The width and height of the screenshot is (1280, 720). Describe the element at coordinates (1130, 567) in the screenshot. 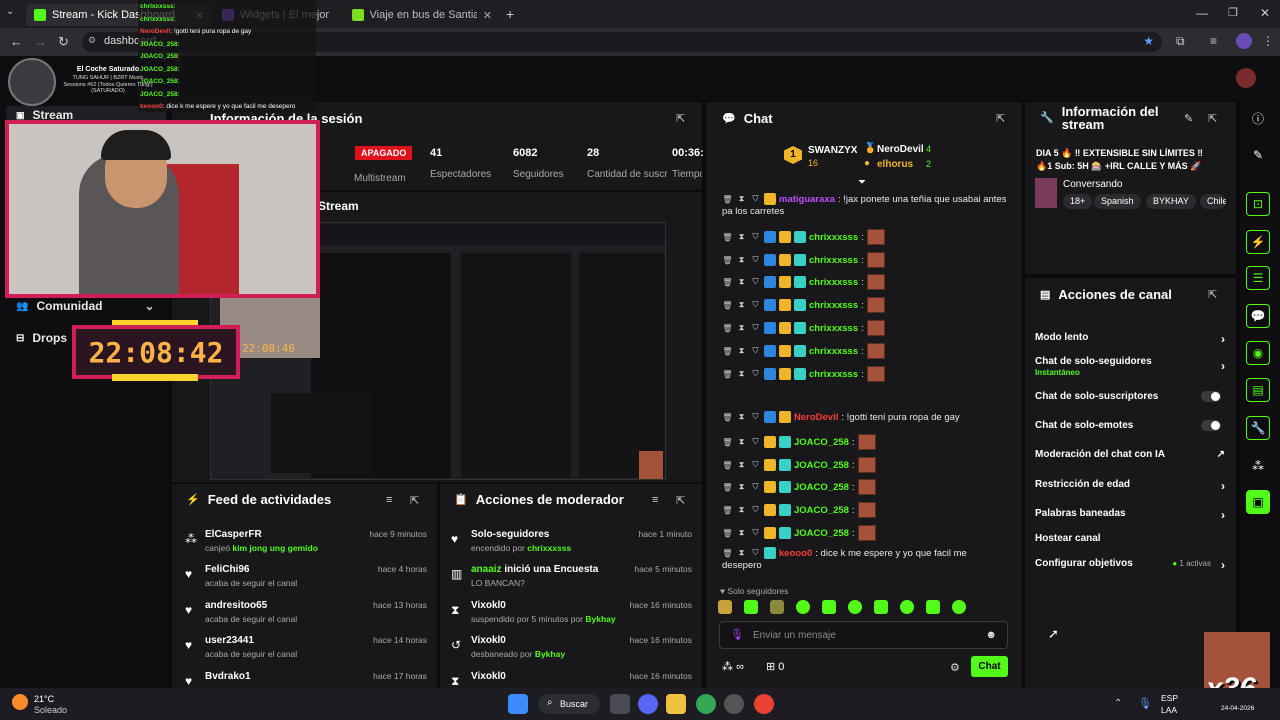

I see `channel-action-9: Configurar objetivos ● 1 activas ›` at that location.